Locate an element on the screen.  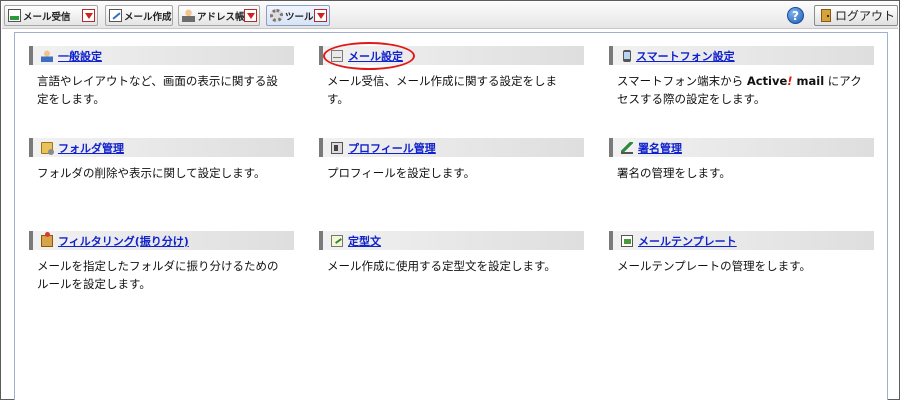
help-icon: ? is located at coordinates (795, 15).